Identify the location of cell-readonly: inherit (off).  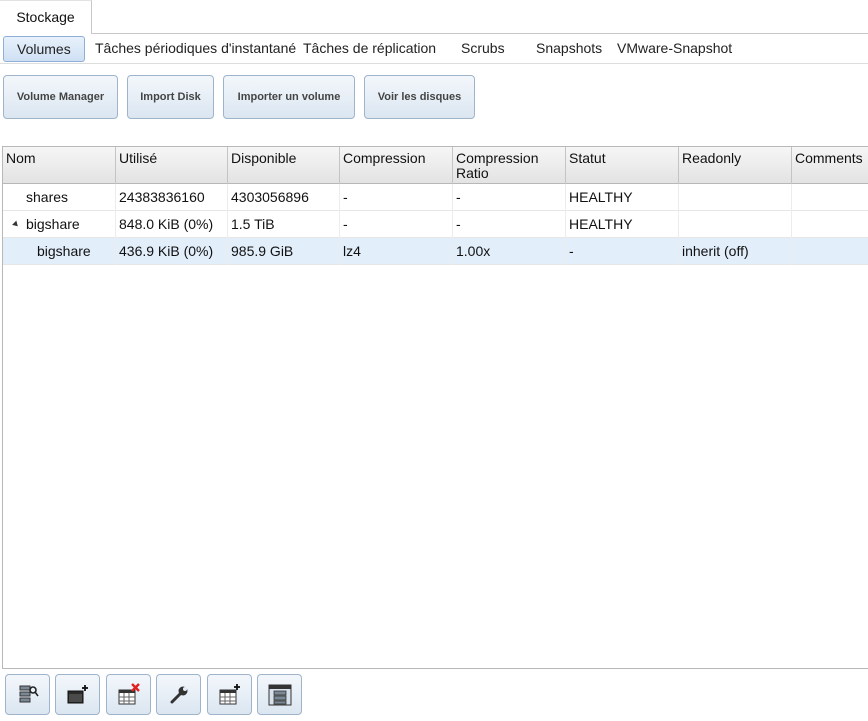
(735, 251).